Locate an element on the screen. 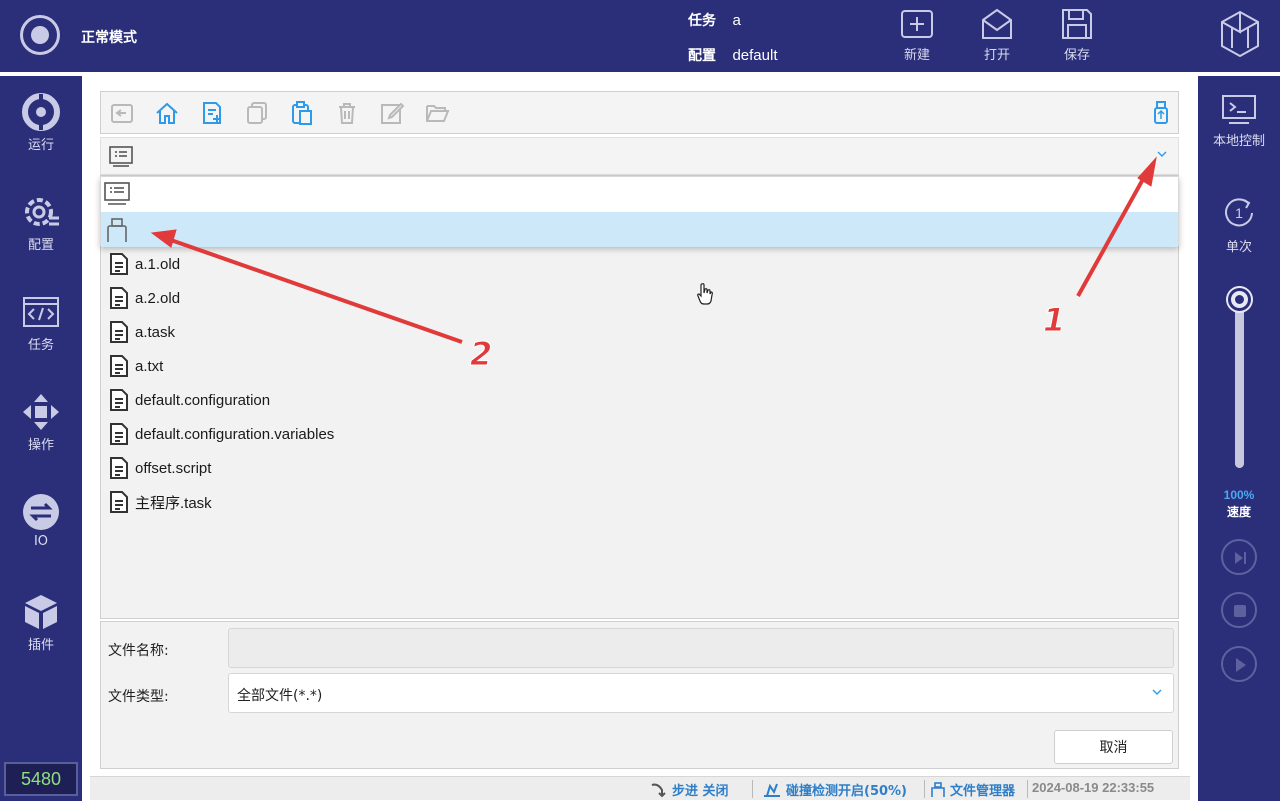  usb-drive-icon is located at coordinates (117, 230).